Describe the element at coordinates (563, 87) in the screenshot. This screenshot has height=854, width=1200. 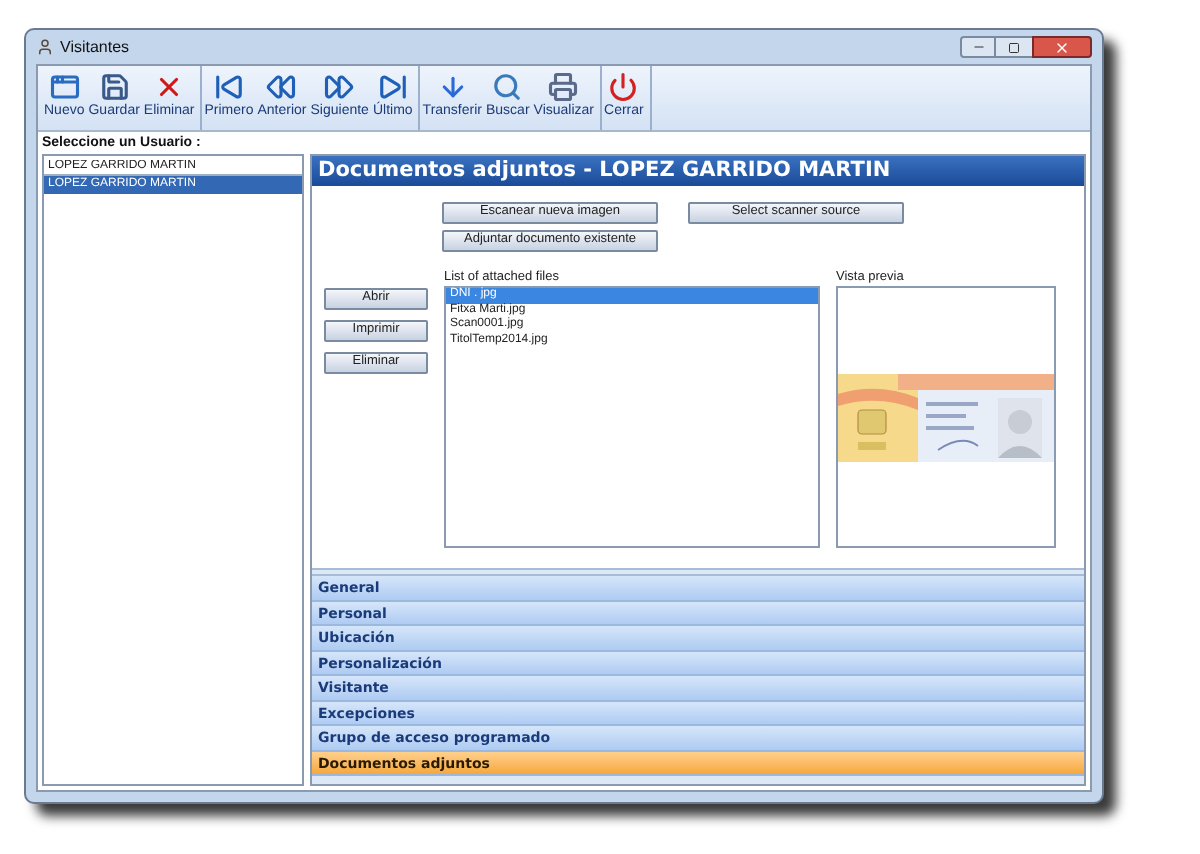
I see `printer-icon` at that location.